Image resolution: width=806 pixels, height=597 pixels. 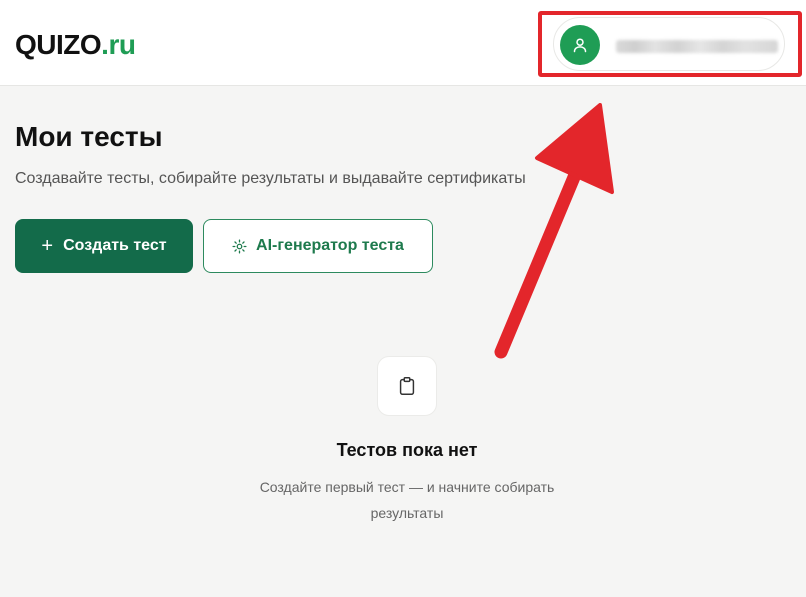 What do you see at coordinates (697, 46) in the screenshot?
I see `username-redacted` at bounding box center [697, 46].